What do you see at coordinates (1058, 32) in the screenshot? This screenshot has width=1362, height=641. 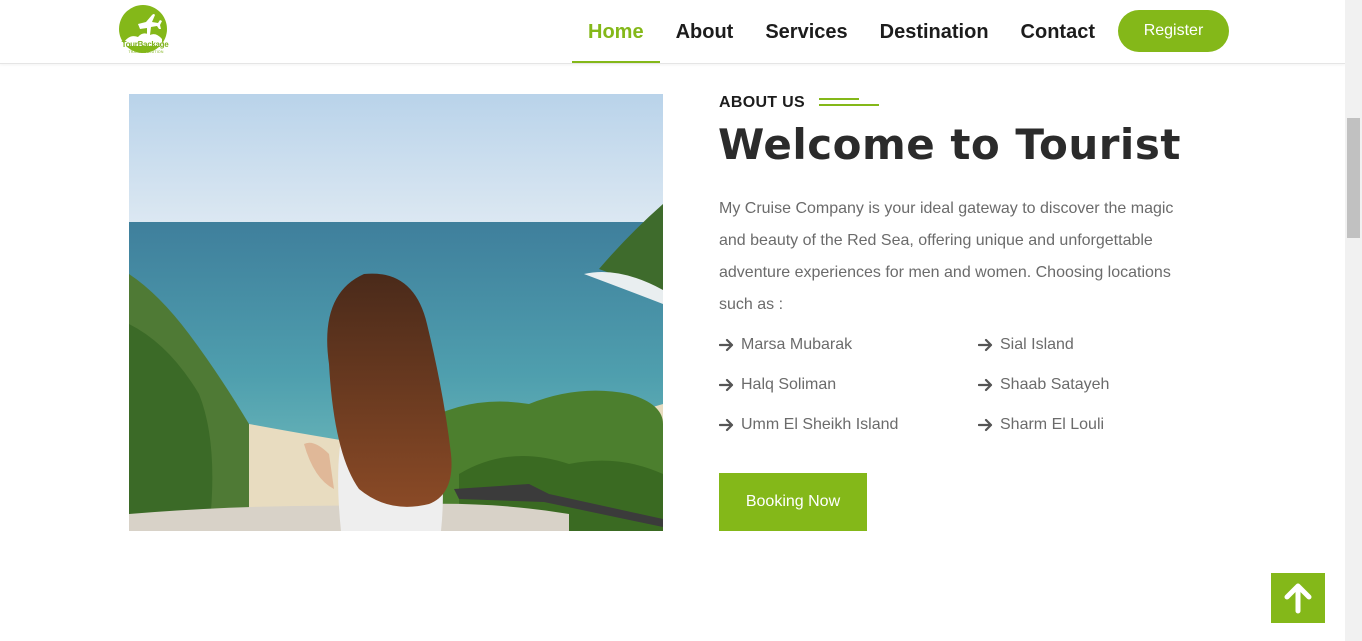 I see `nav-item-contact: Contact` at bounding box center [1058, 32].